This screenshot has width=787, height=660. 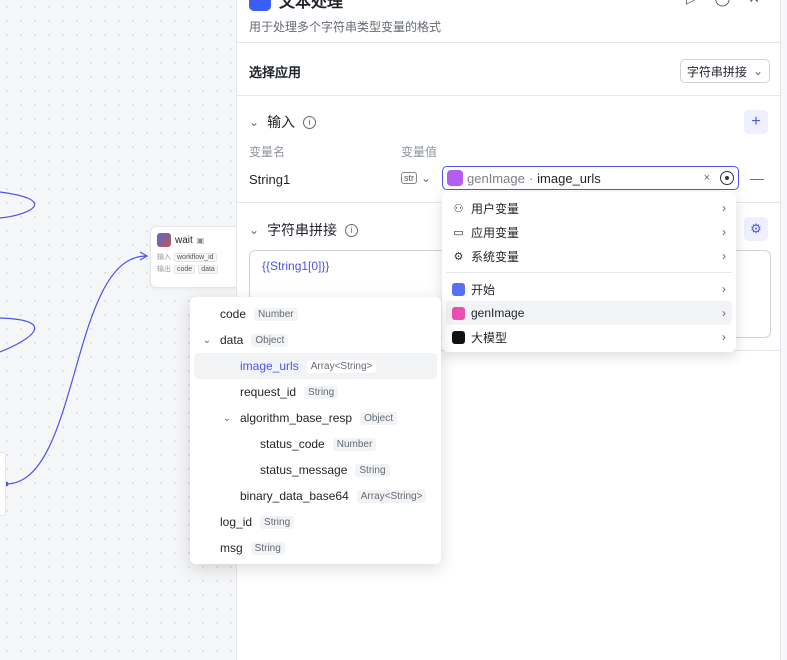 I want to click on tree-row: ⌄ algorithm_base_resp Object, so click(x=315, y=418).